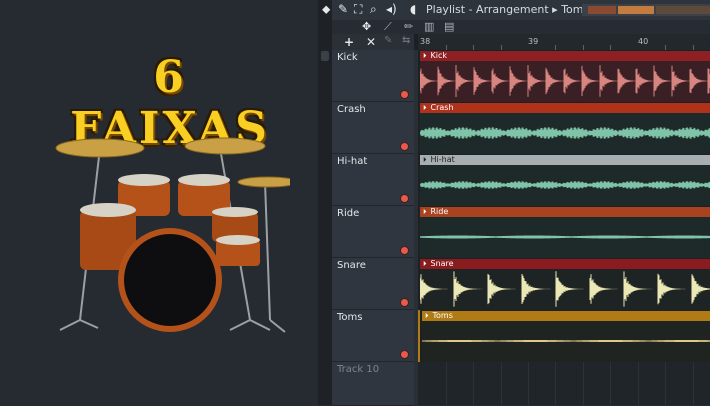 This screenshot has height=406, width=710. Describe the element at coordinates (566, 316) in the screenshot. I see `clip-header: ⏵ Toms` at that location.